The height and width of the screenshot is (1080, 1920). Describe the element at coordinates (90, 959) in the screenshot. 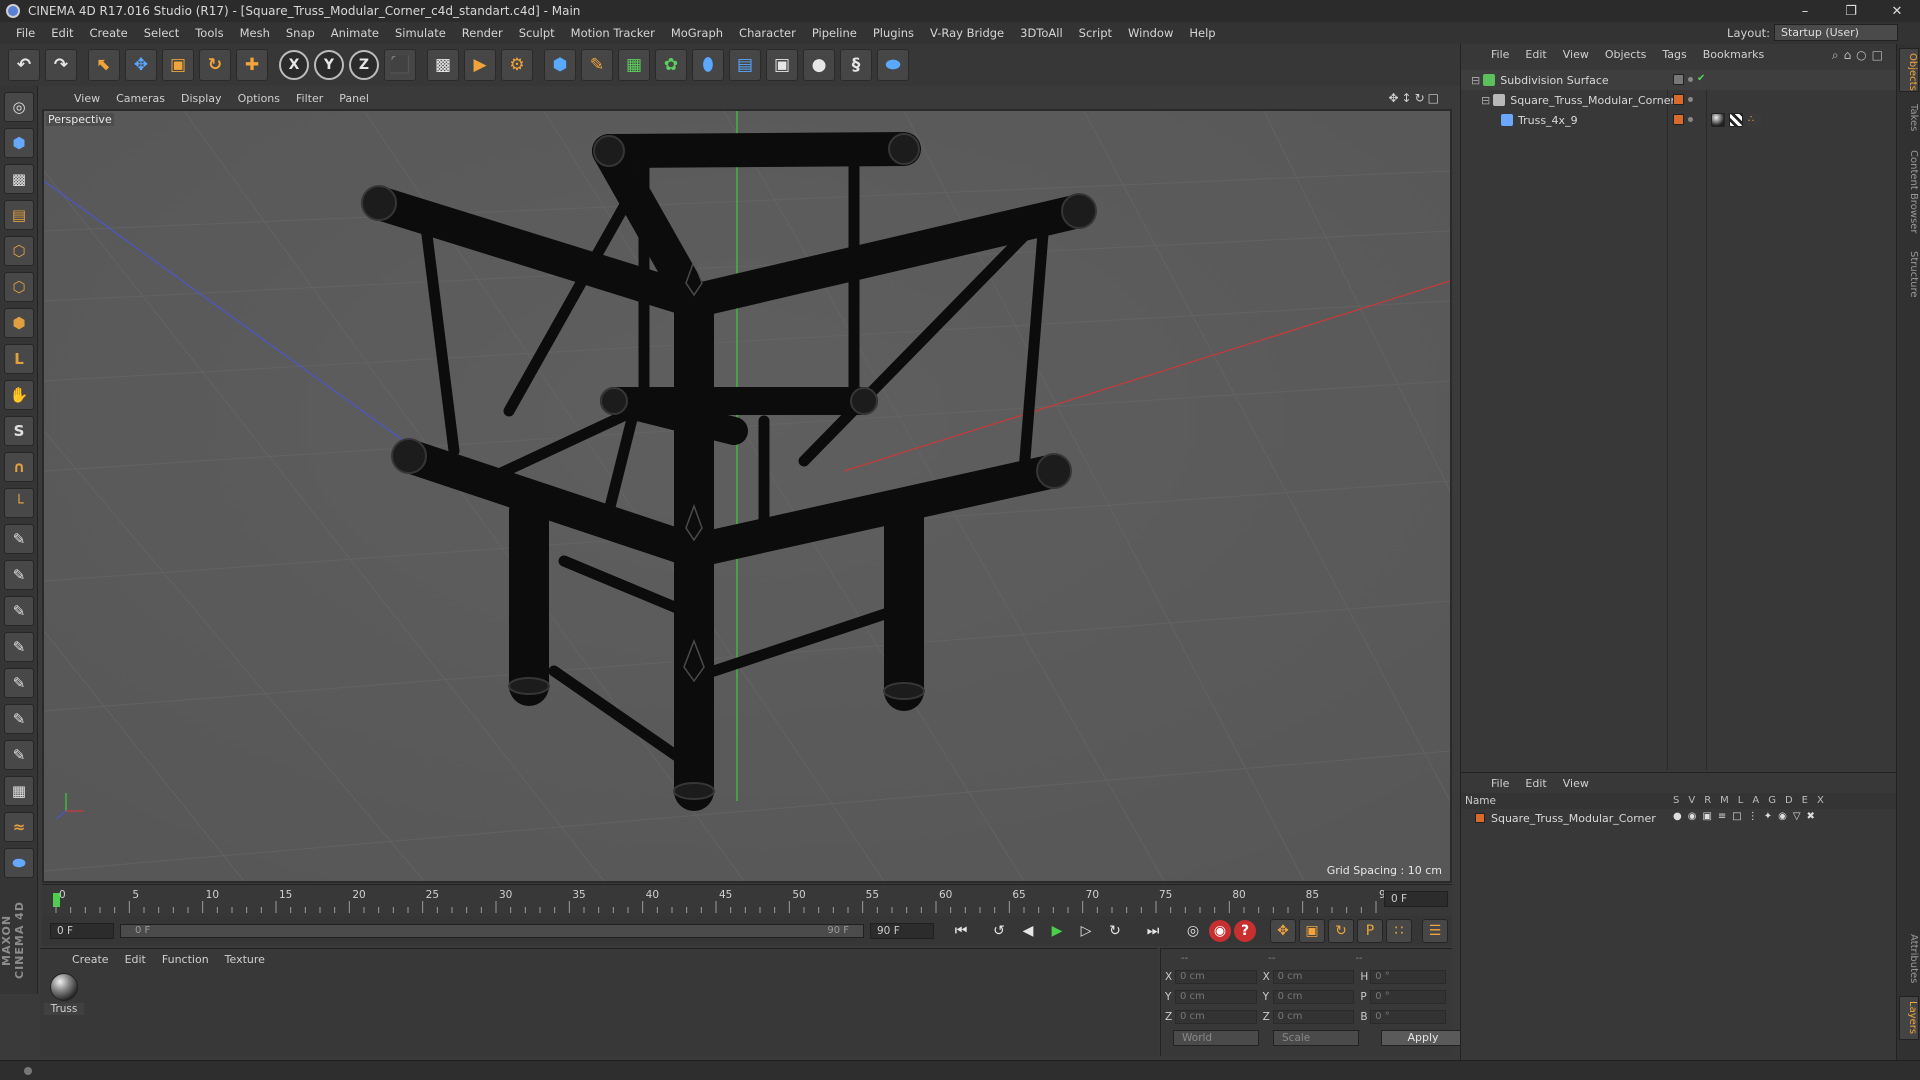

I see `material-menu-create: Create` at that location.